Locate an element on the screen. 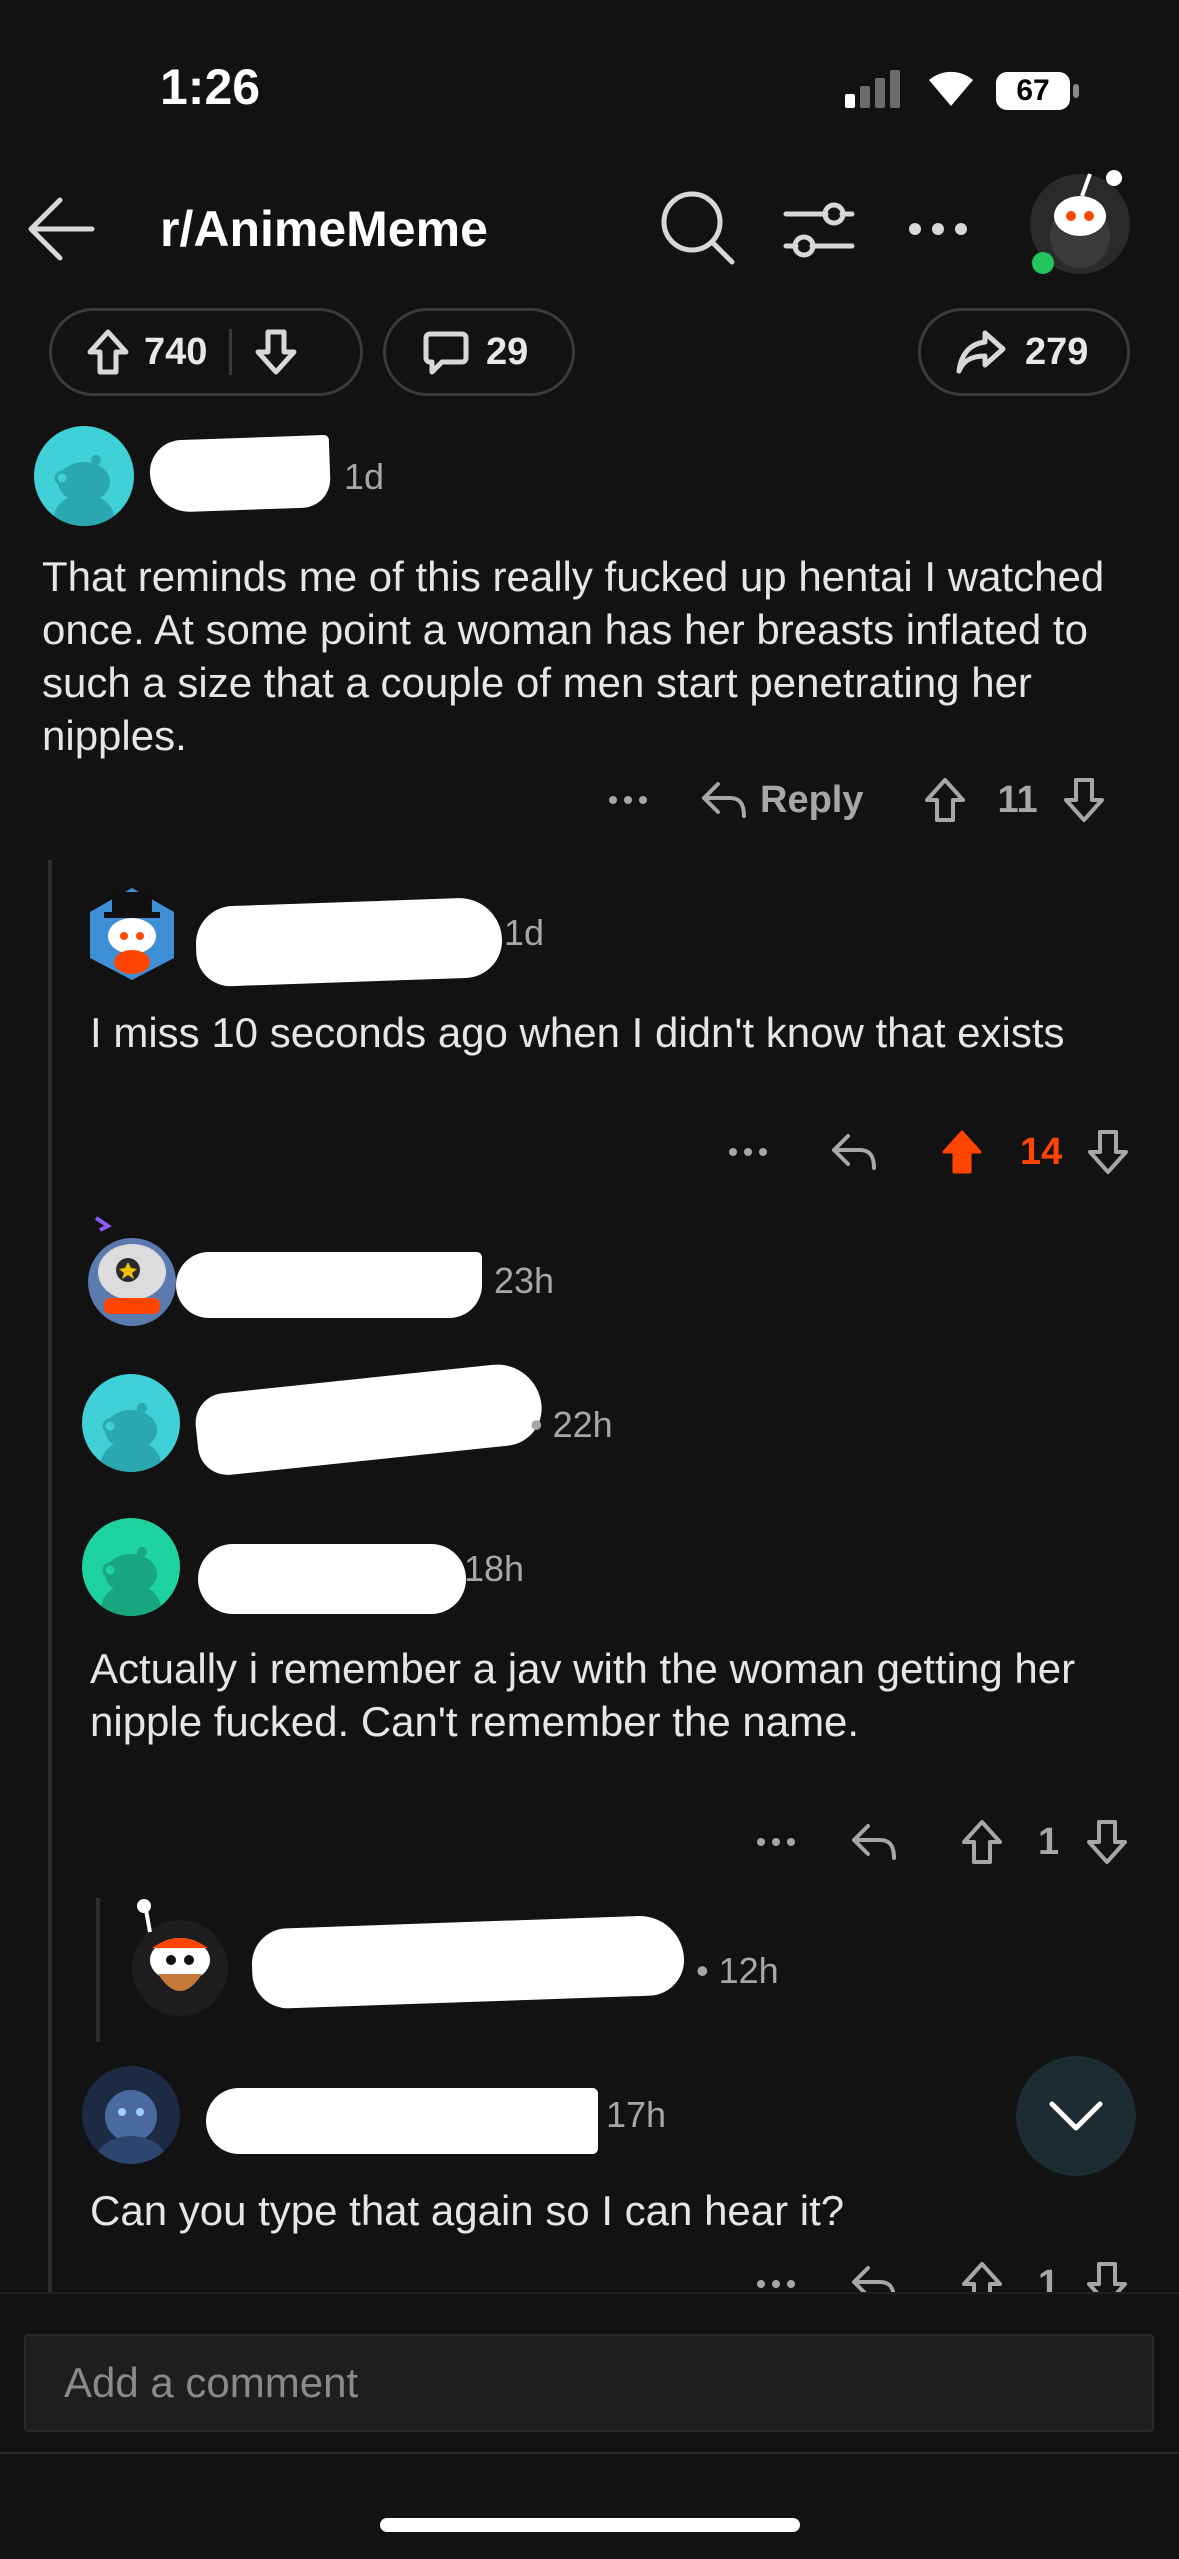 This screenshot has width=1179, height=2559. comment-age: 23h is located at coordinates (524, 1280).